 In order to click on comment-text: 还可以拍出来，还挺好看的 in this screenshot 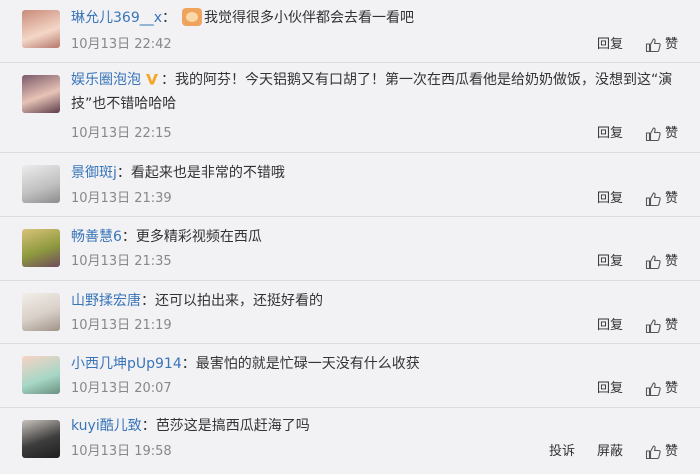, I will do `click(239, 301)`.